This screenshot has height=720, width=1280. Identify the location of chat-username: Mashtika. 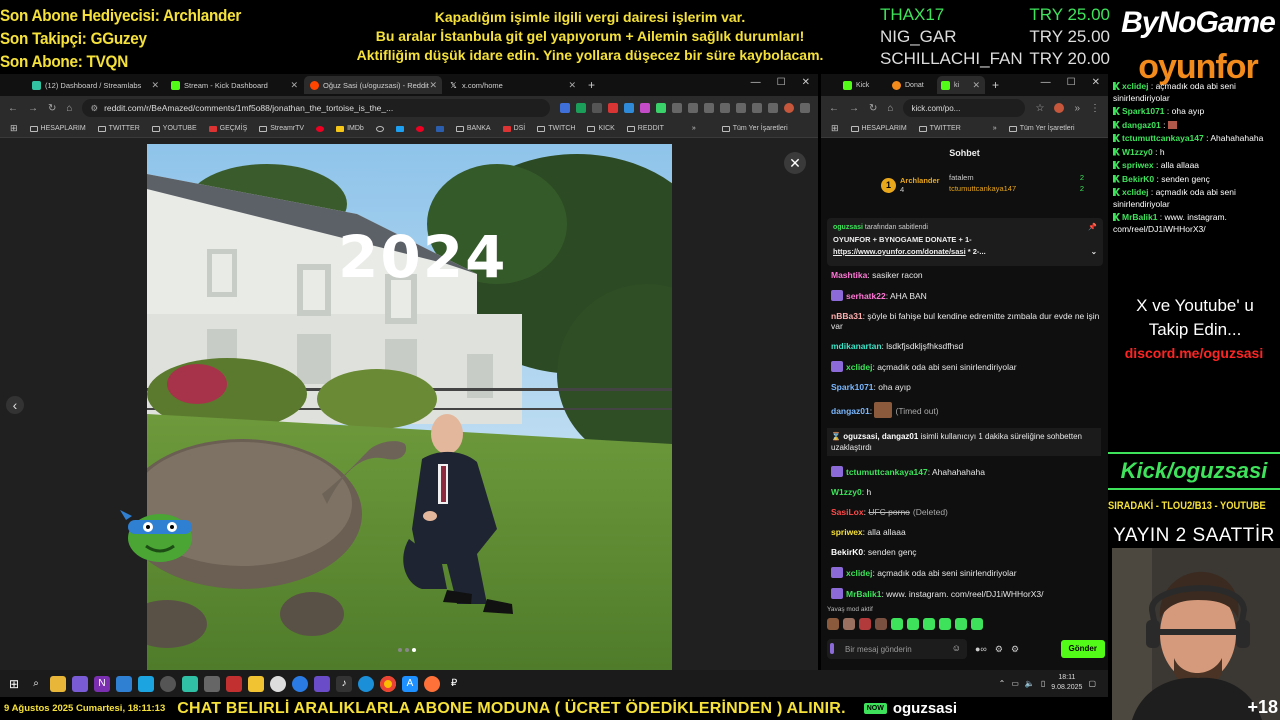
(849, 275).